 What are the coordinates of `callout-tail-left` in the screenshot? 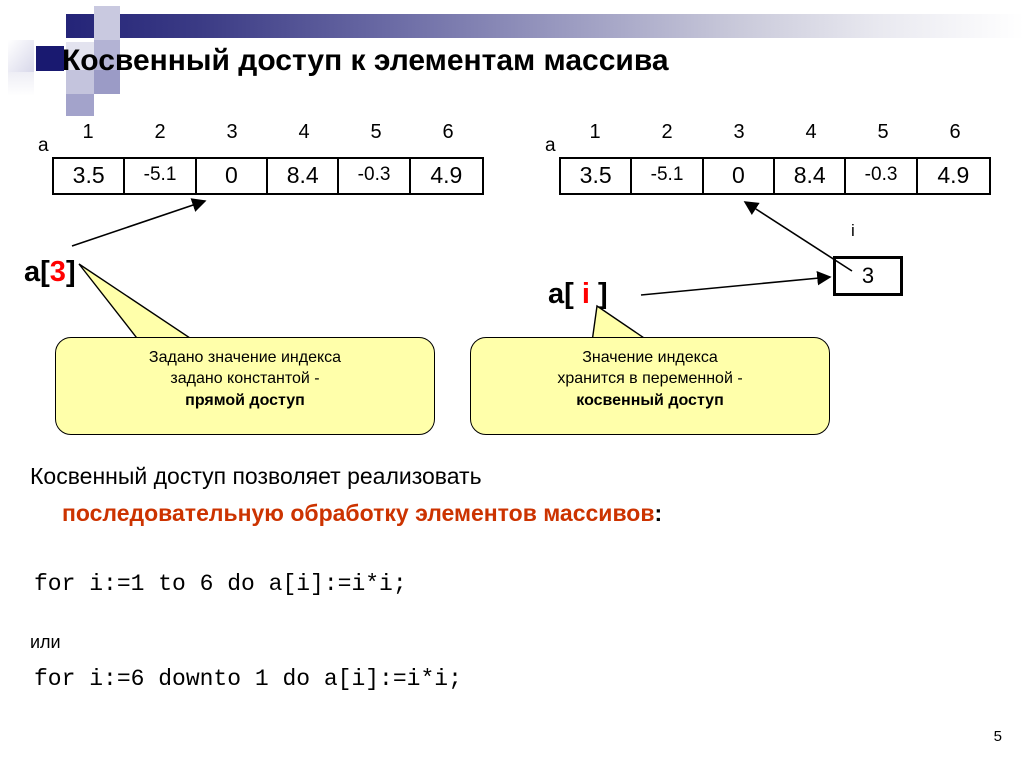 It's located at (138, 303).